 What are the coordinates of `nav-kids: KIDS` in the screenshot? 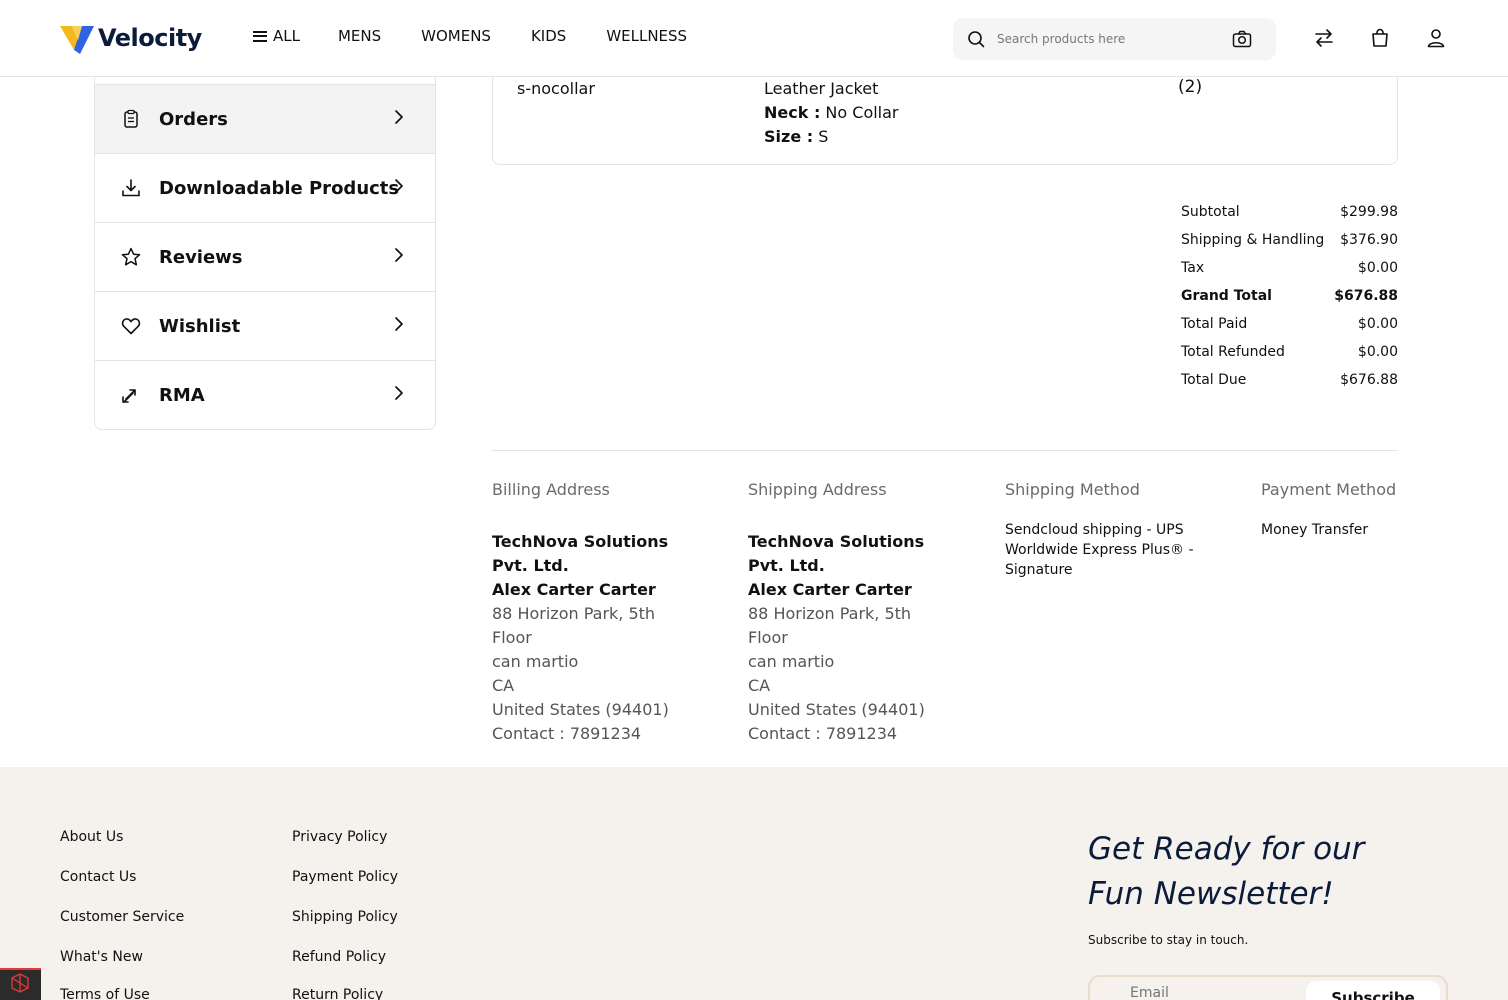 It's located at (548, 36).